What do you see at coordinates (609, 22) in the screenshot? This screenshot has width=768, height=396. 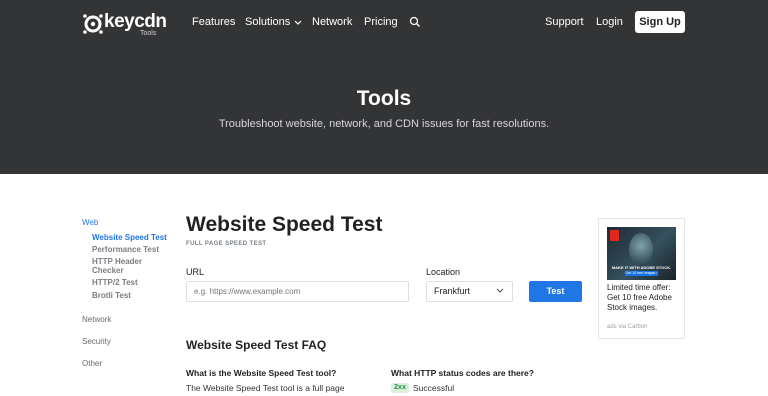 I see `nav-login: Login` at bounding box center [609, 22].